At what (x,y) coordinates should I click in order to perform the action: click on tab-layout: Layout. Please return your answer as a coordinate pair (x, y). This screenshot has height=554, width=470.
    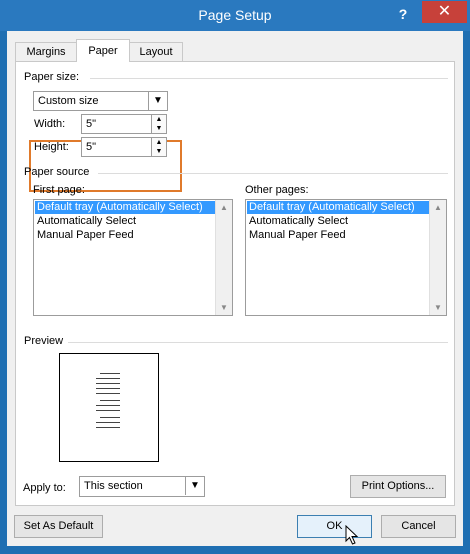
    Looking at the image, I should click on (156, 51).